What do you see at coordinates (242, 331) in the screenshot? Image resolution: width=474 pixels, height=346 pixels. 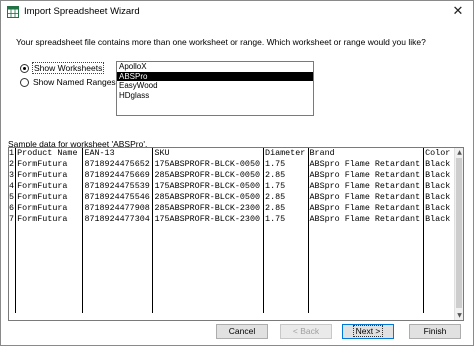 I see `cancel-button: Cancel` at bounding box center [242, 331].